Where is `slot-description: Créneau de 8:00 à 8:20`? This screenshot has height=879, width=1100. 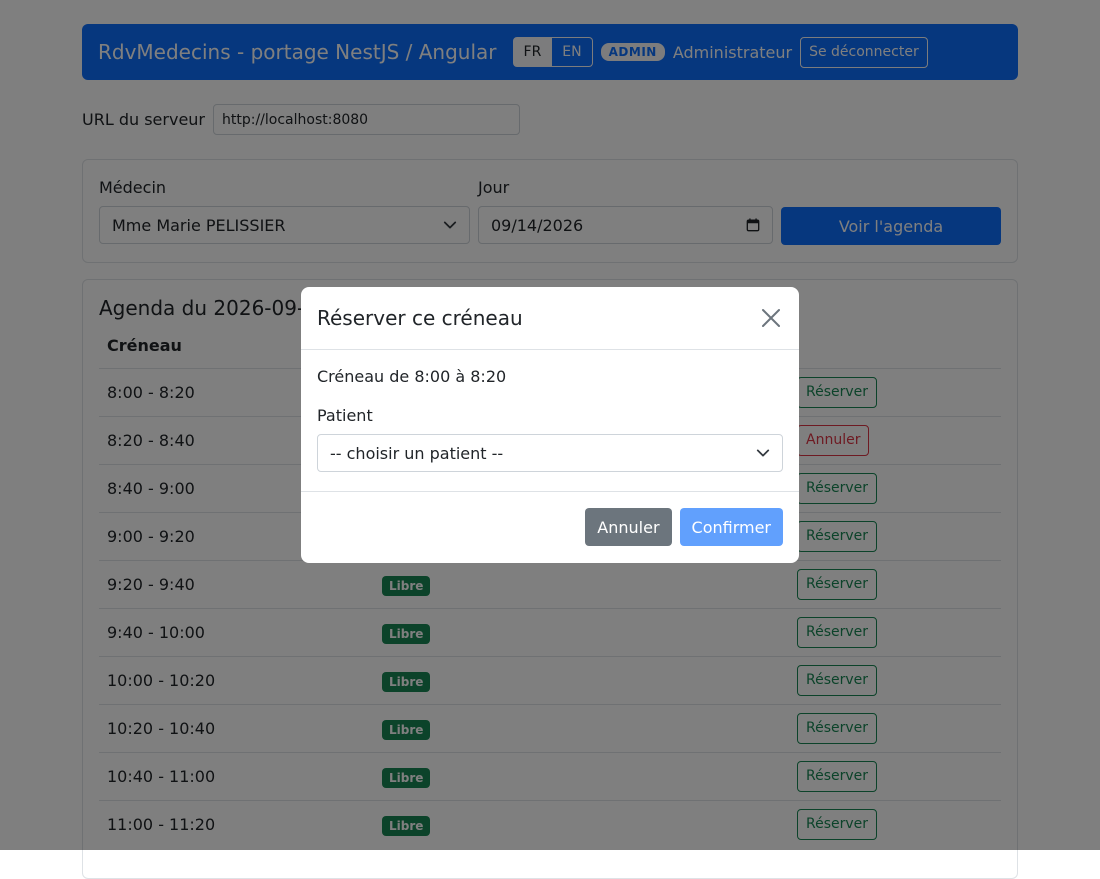 slot-description: Créneau de 8:00 à 8:20 is located at coordinates (412, 376).